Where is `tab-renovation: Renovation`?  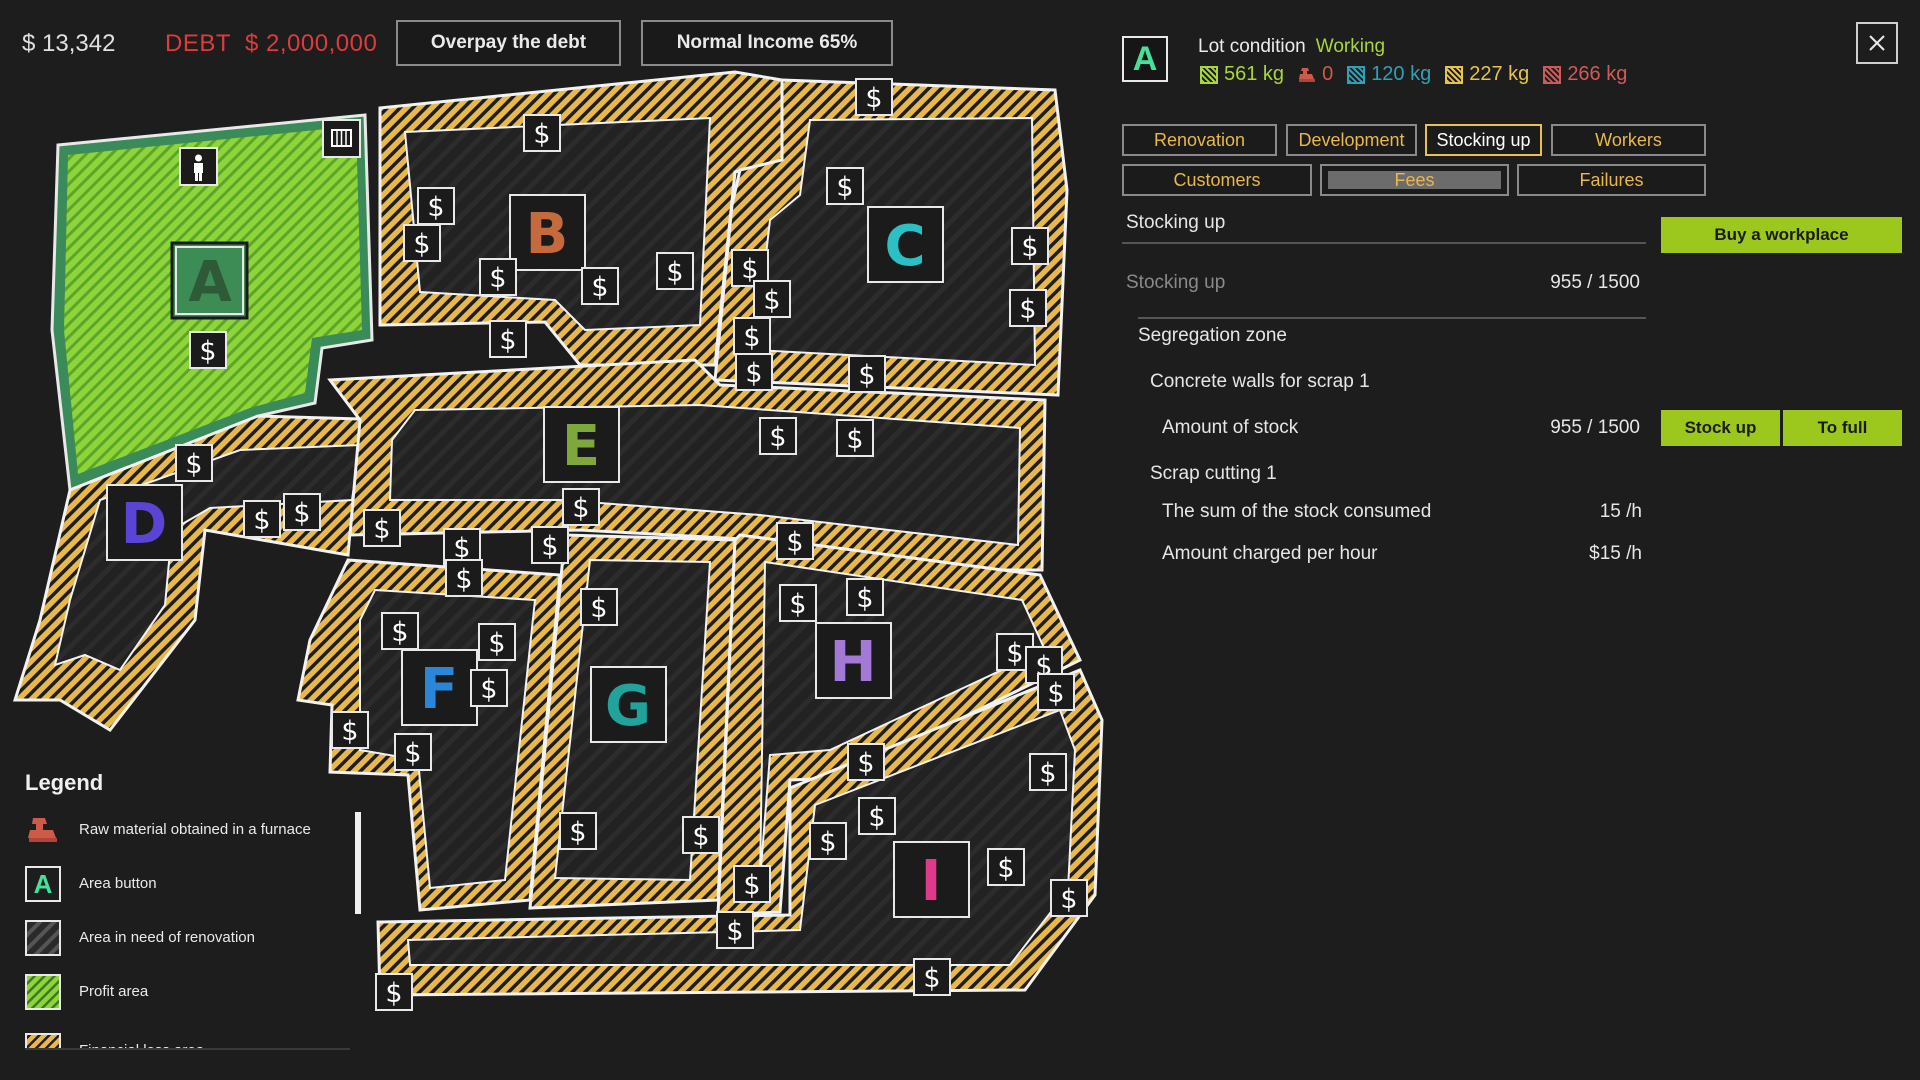
tab-renovation: Renovation is located at coordinates (1199, 140).